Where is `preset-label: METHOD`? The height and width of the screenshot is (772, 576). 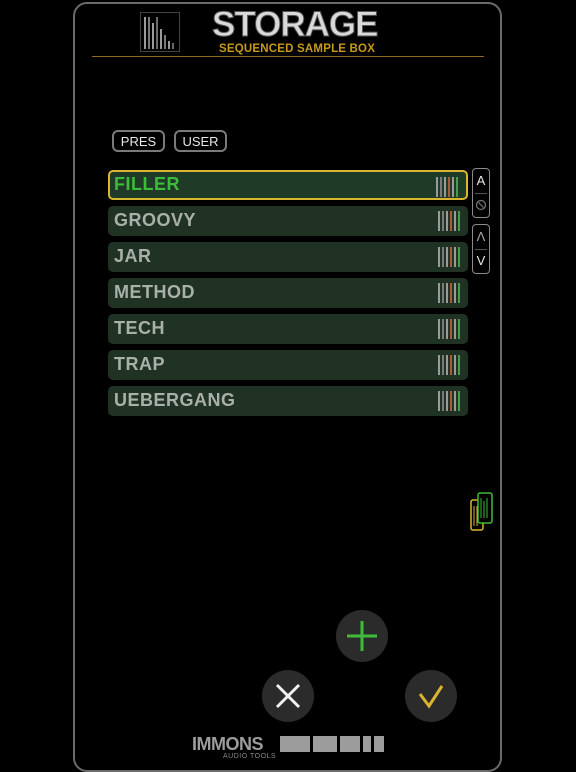
preset-label: METHOD is located at coordinates (154, 292).